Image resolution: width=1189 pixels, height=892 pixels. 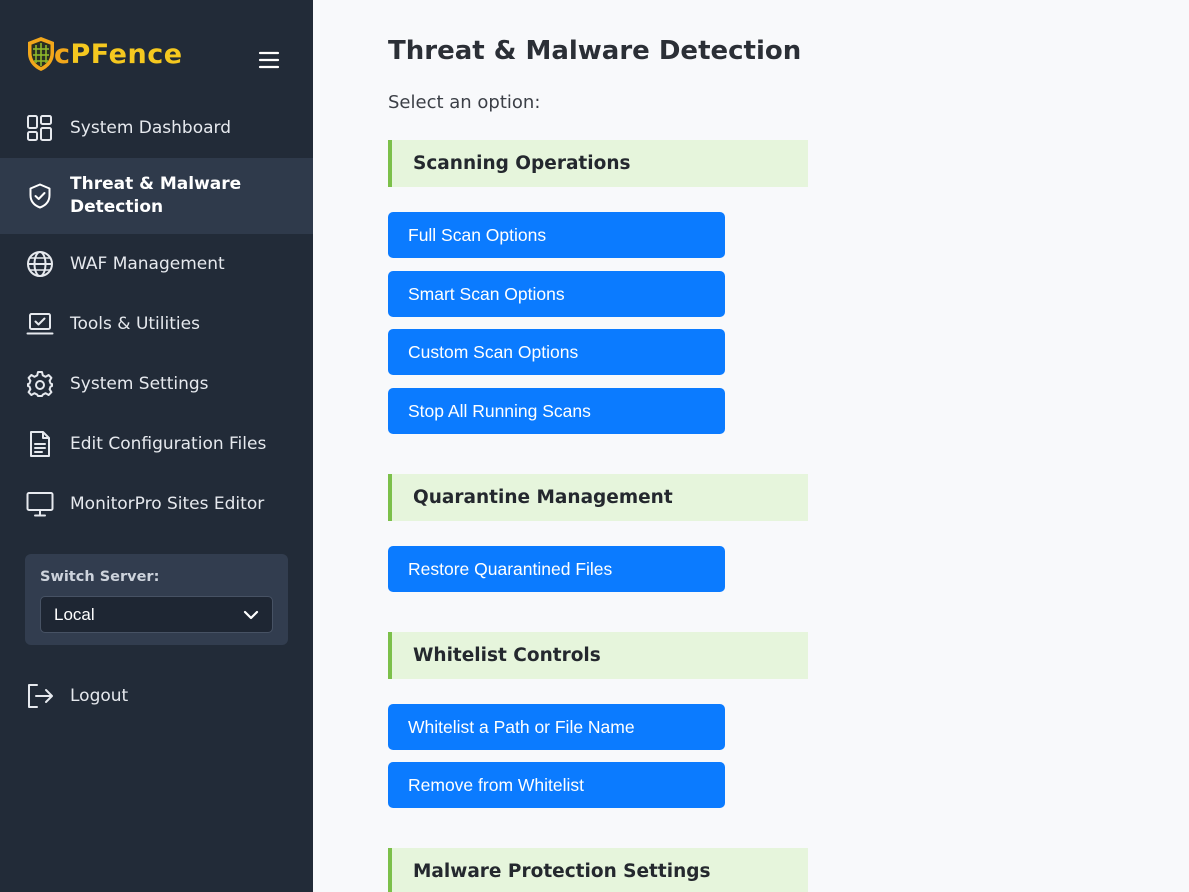 I want to click on page-title: Threat & Malware Detection, so click(x=595, y=51).